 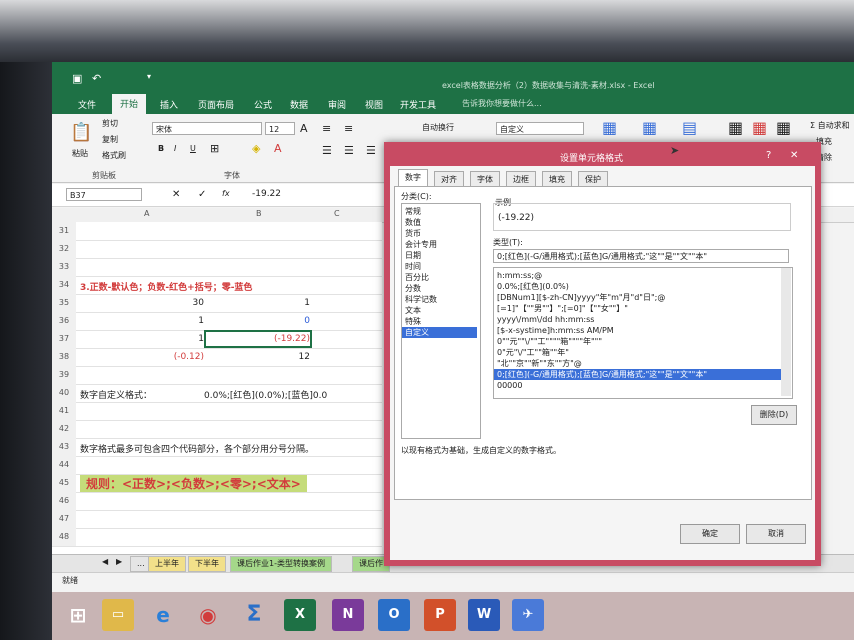 What do you see at coordinates (439, 211) in the screenshot?
I see `category-item: 常规` at bounding box center [439, 211].